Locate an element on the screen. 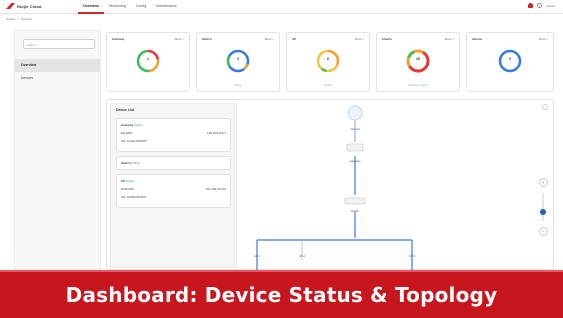 The height and width of the screenshot is (318, 563). top-right-tools: Admin is located at coordinates (541, 5).